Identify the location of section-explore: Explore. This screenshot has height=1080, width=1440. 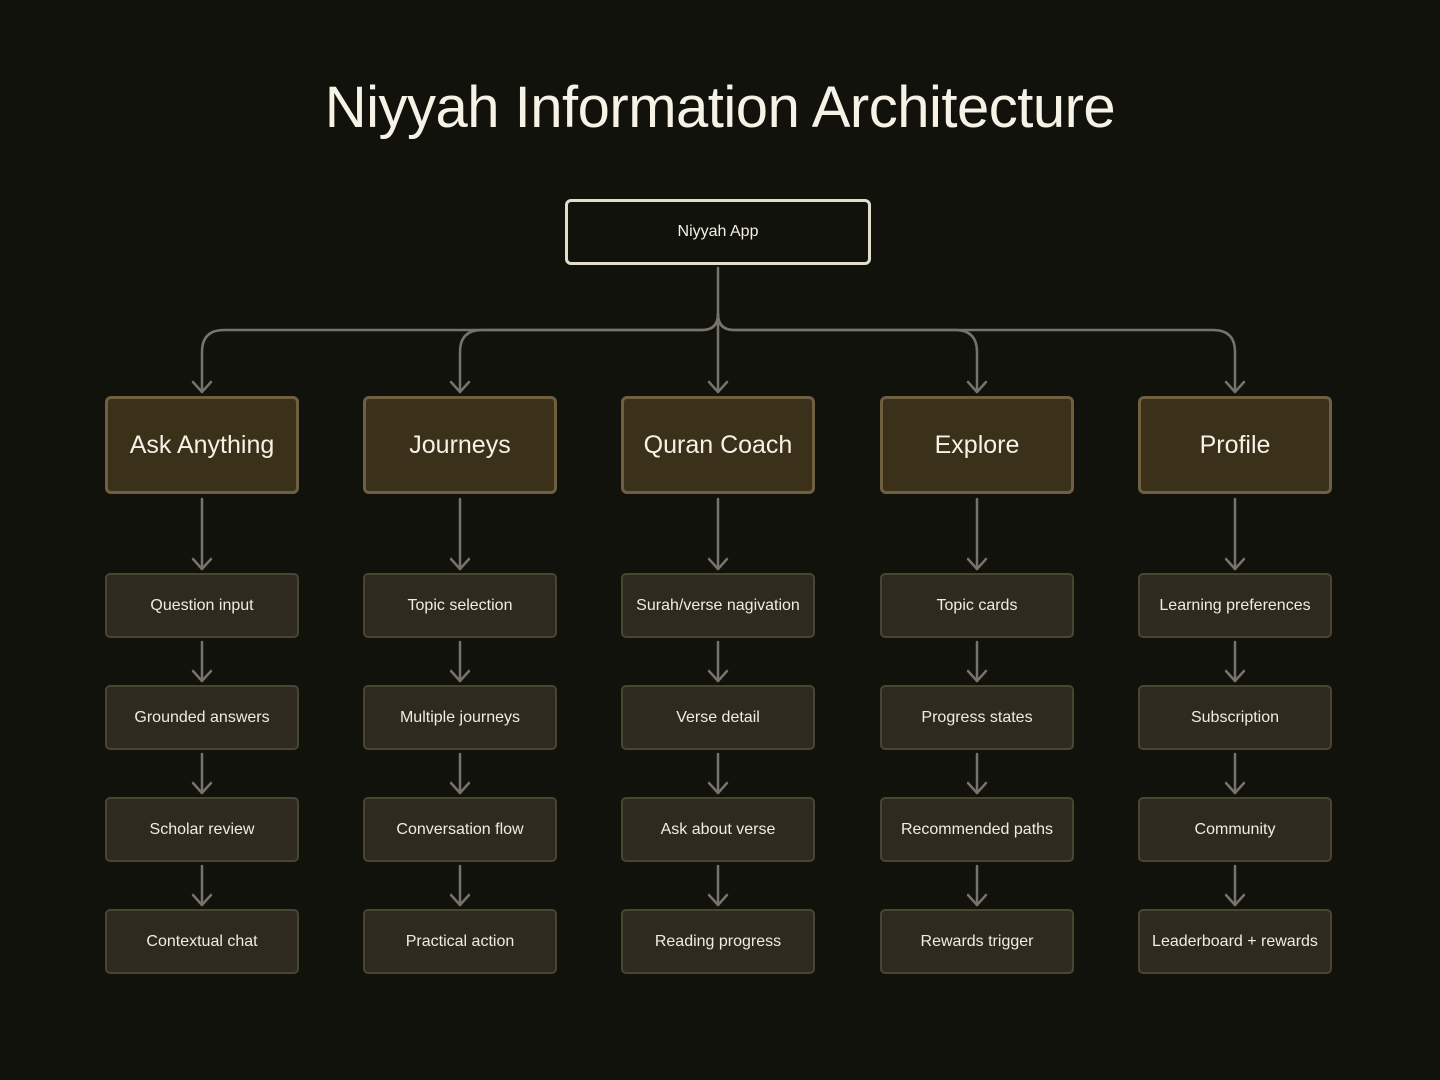
(977, 445).